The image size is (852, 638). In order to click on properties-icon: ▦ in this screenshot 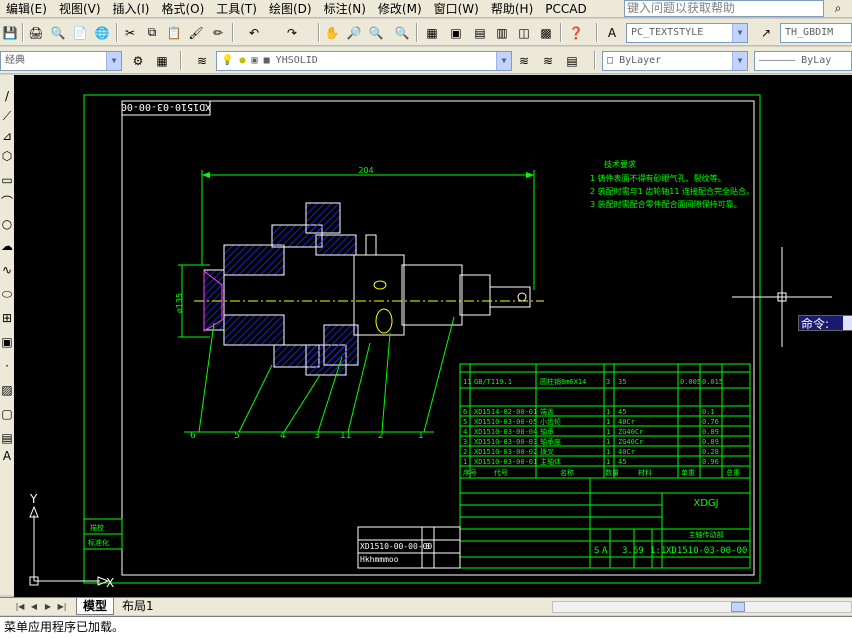, I will do `click(432, 32)`.